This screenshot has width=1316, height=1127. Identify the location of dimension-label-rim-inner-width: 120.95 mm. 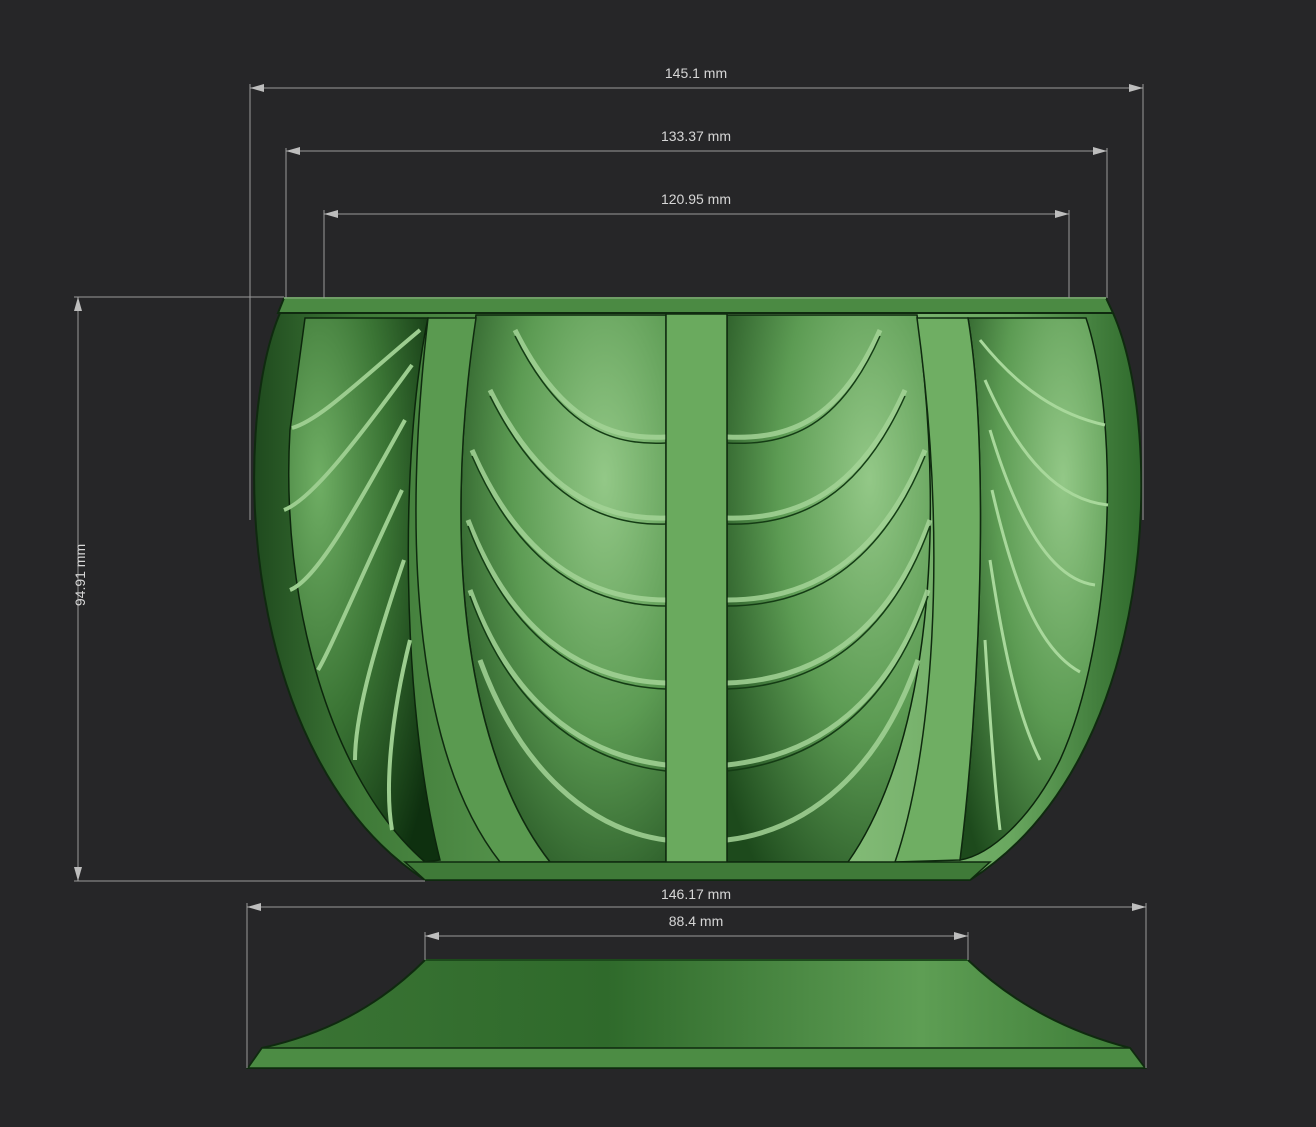
(696, 199).